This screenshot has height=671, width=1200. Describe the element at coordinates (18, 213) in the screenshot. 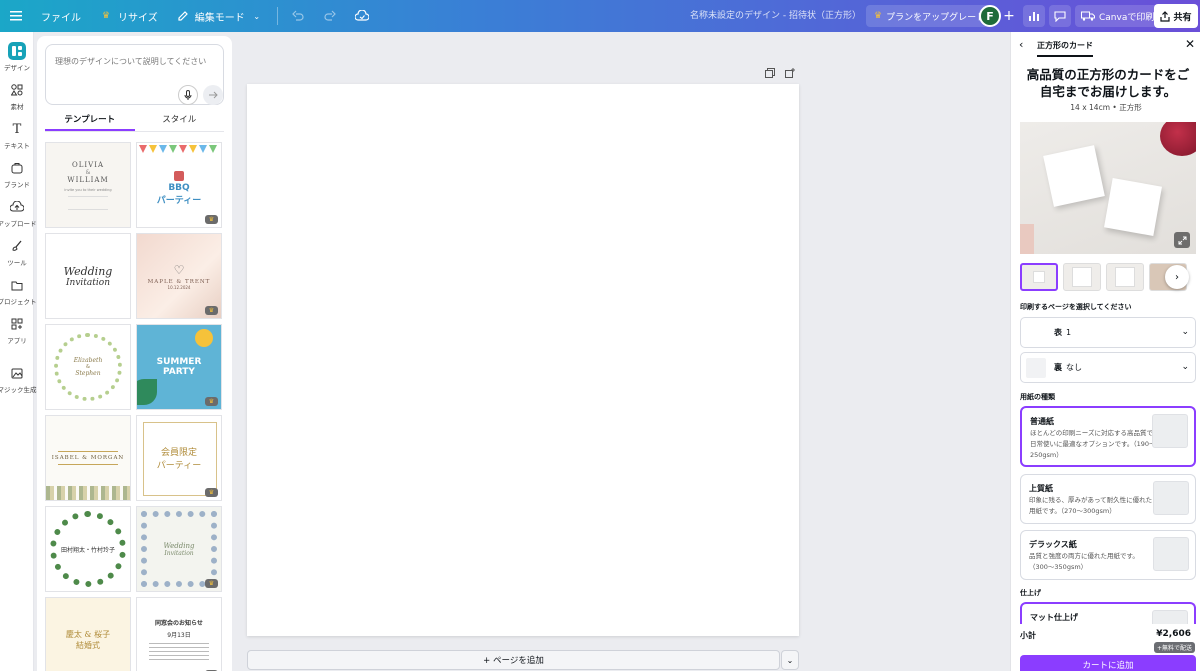

I see `rail-item-uploads: アップロード` at that location.